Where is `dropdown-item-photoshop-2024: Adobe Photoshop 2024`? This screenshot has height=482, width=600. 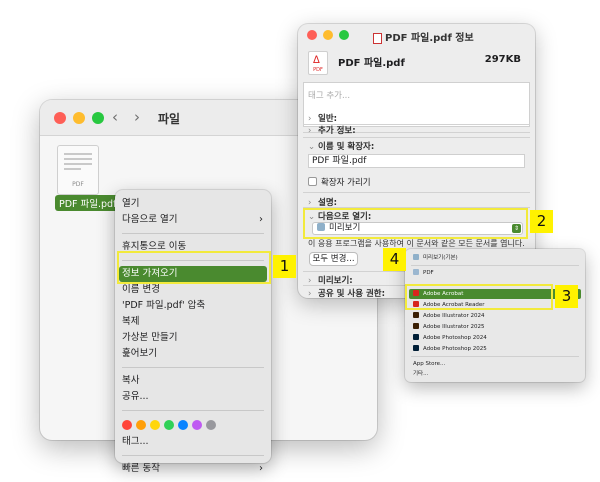
dropdown-item-photoshop-2024: Adobe Photoshop 2024 is located at coordinates (495, 338).